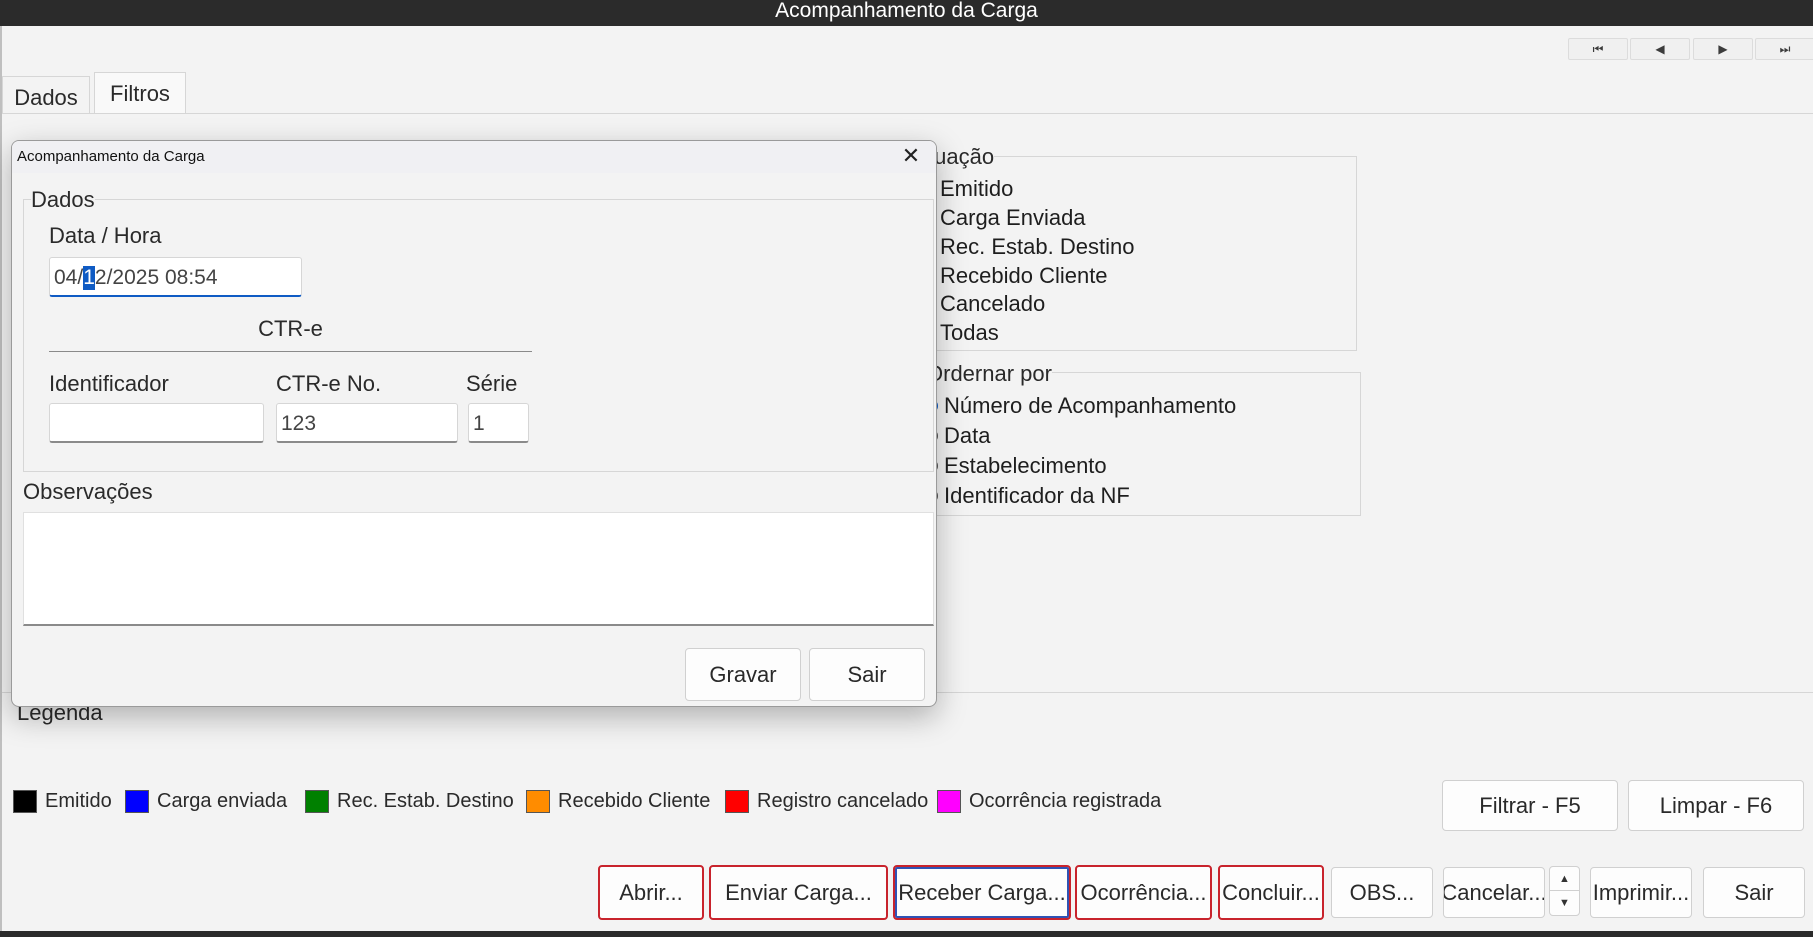  What do you see at coordinates (88, 491) in the screenshot?
I see `observacoes-label: Observações` at bounding box center [88, 491].